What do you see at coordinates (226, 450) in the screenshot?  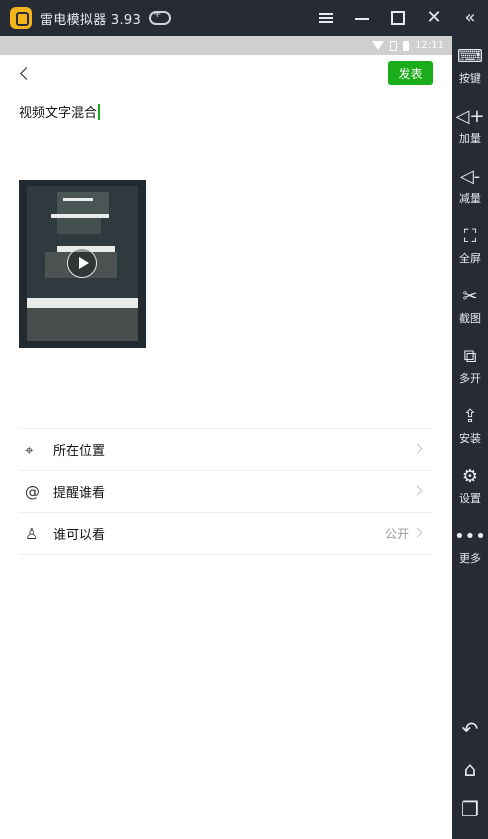 I see `option-location: ⌖ 所在位置` at bounding box center [226, 450].